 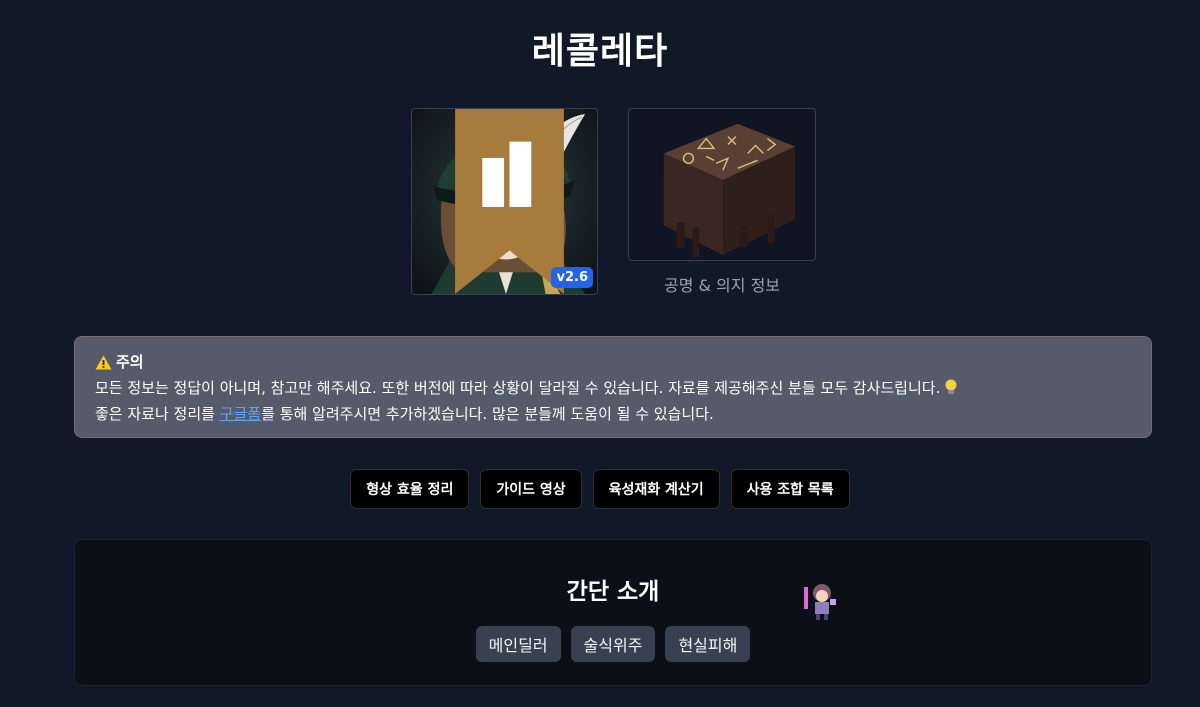 What do you see at coordinates (708, 644) in the screenshot?
I see `tag-reality-damage: 현실피해` at bounding box center [708, 644].